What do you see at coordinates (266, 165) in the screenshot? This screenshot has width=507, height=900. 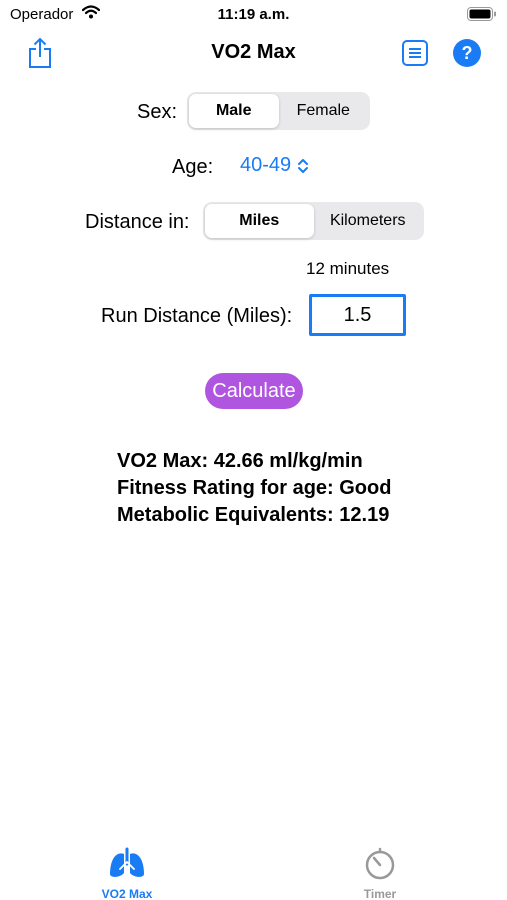 I see `age-value: 40-49` at bounding box center [266, 165].